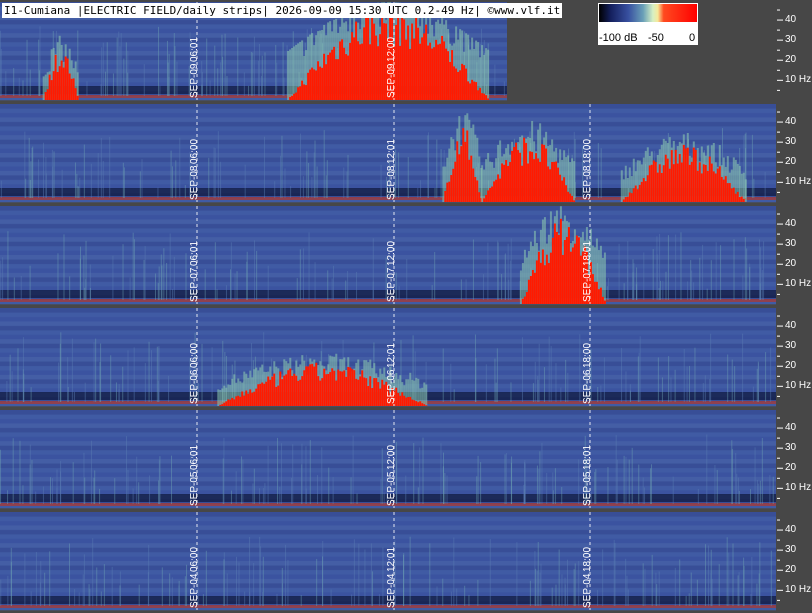 This screenshot has width=812, height=613. I want to click on color-legend: -100 dB -50 0, so click(648, 24).